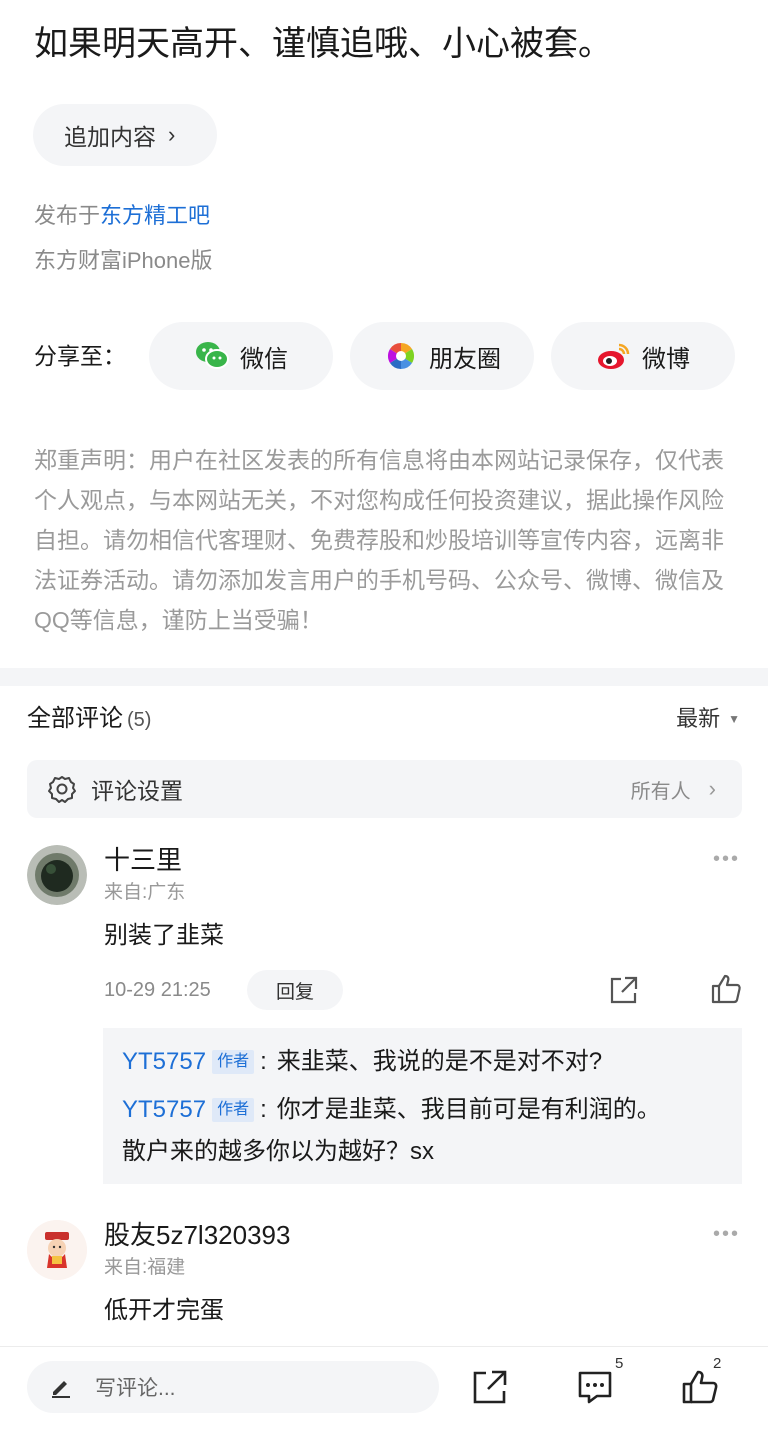 This screenshot has height=1449, width=768. I want to click on comment-count-badge: 5, so click(619, 1363).